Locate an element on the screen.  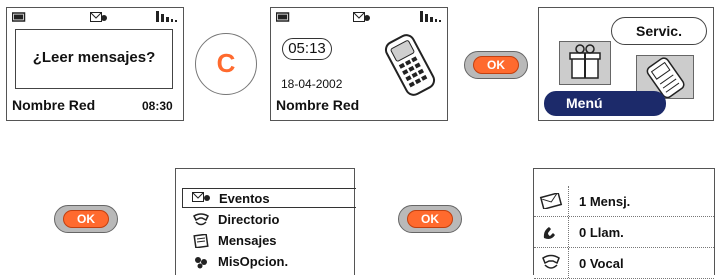
time-label: 08:30 is located at coordinates (157, 106).